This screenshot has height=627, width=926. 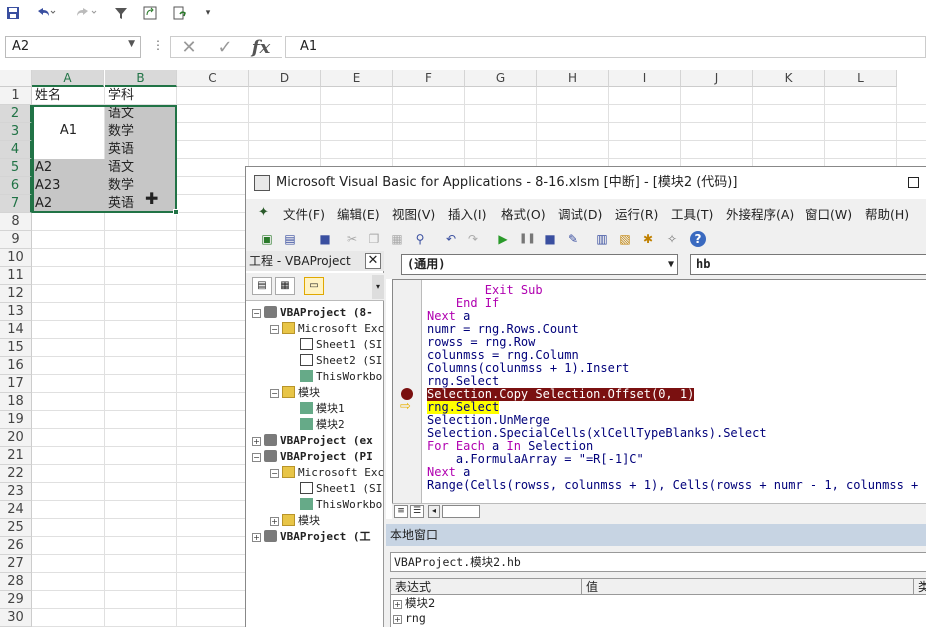 I want to click on save-icon, so click(x=13, y=13).